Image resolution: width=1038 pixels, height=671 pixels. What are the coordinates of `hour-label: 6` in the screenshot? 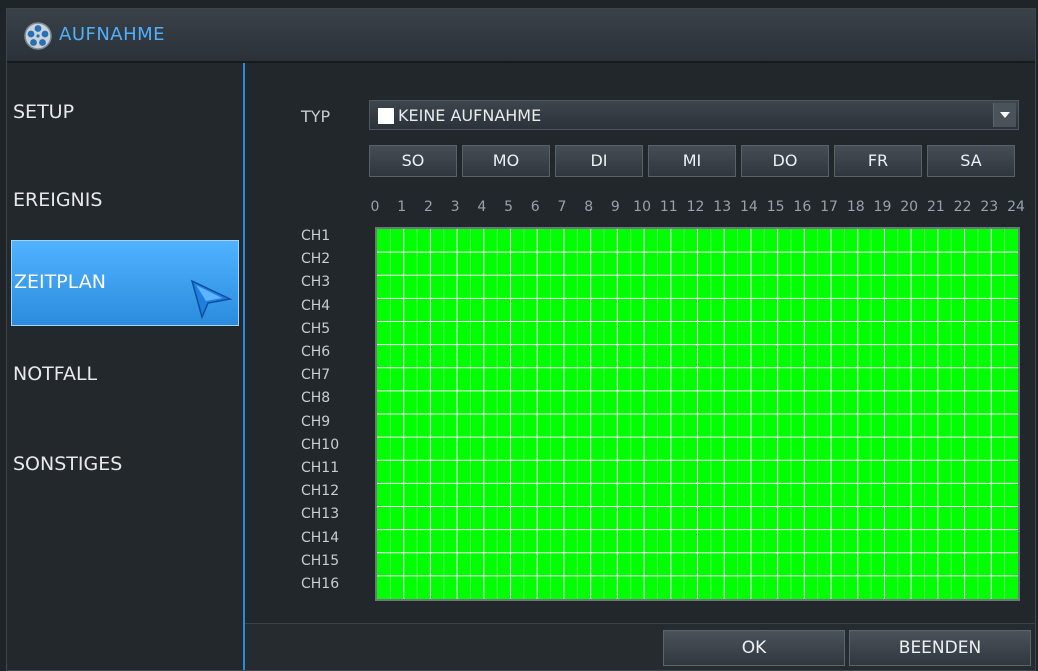 It's located at (535, 207).